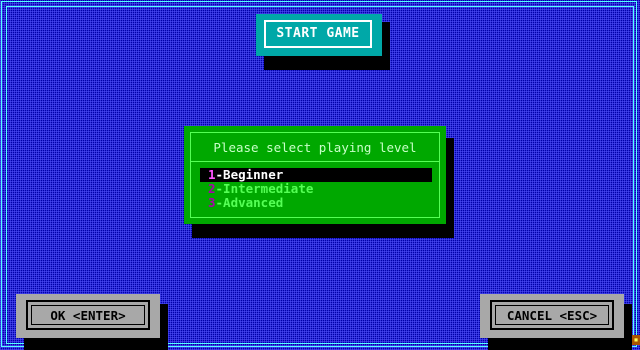 The width and height of the screenshot is (640, 350). Describe the element at coordinates (636, 340) in the screenshot. I see `corner-marker-icon: ▪` at that location.